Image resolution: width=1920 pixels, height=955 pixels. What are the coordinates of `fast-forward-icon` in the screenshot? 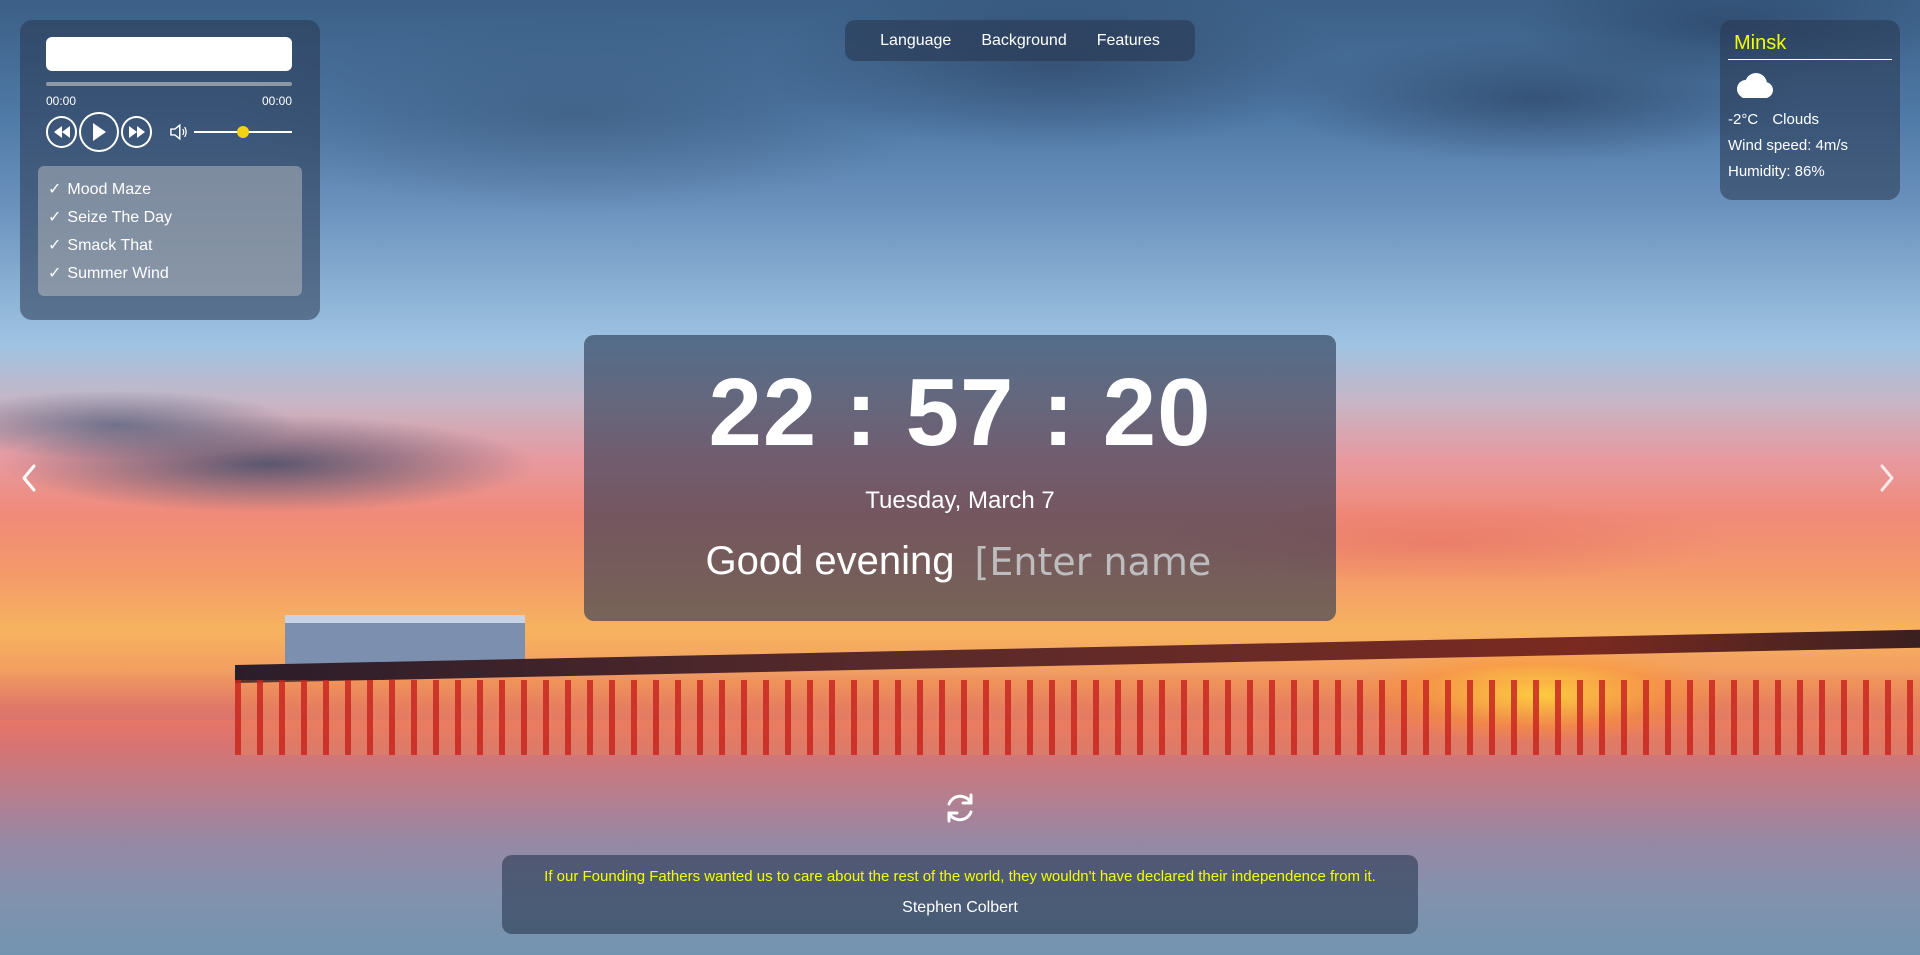 It's located at (136, 132).